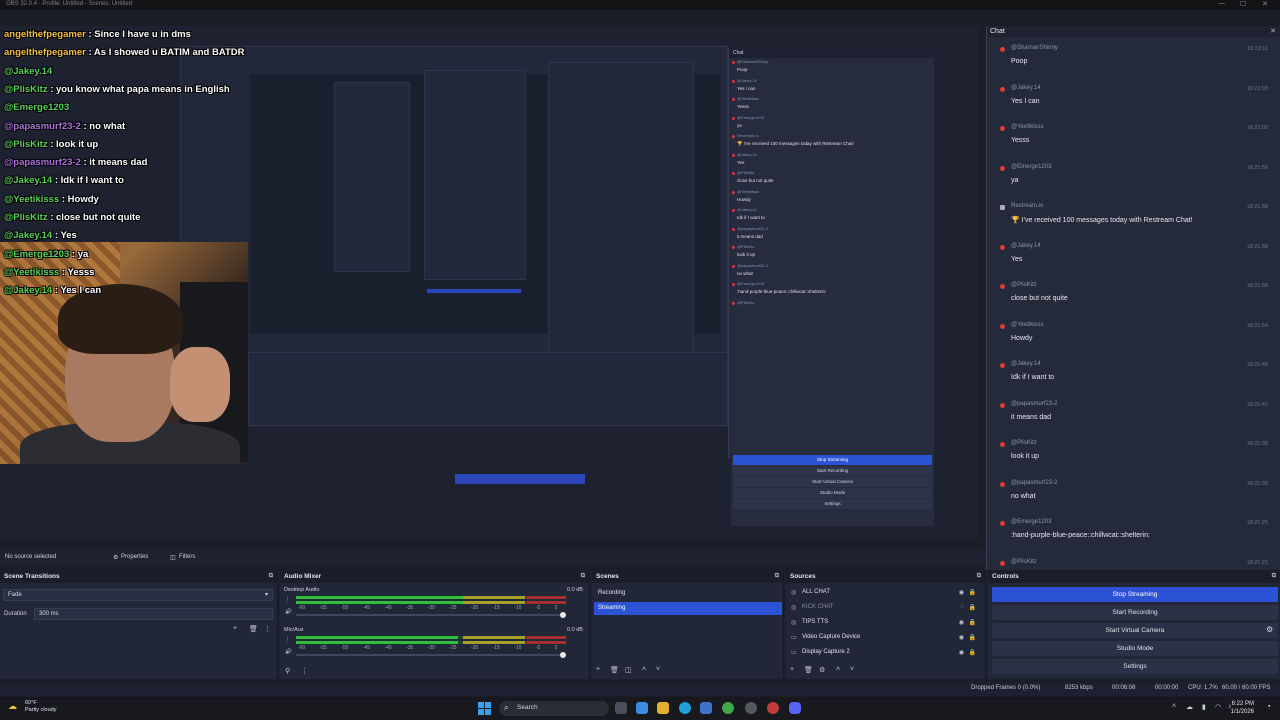 This screenshot has height=720, width=1280. What do you see at coordinates (41, 707) in the screenshot?
I see `weather-widget: 60°F Partly cloudy` at bounding box center [41, 707].